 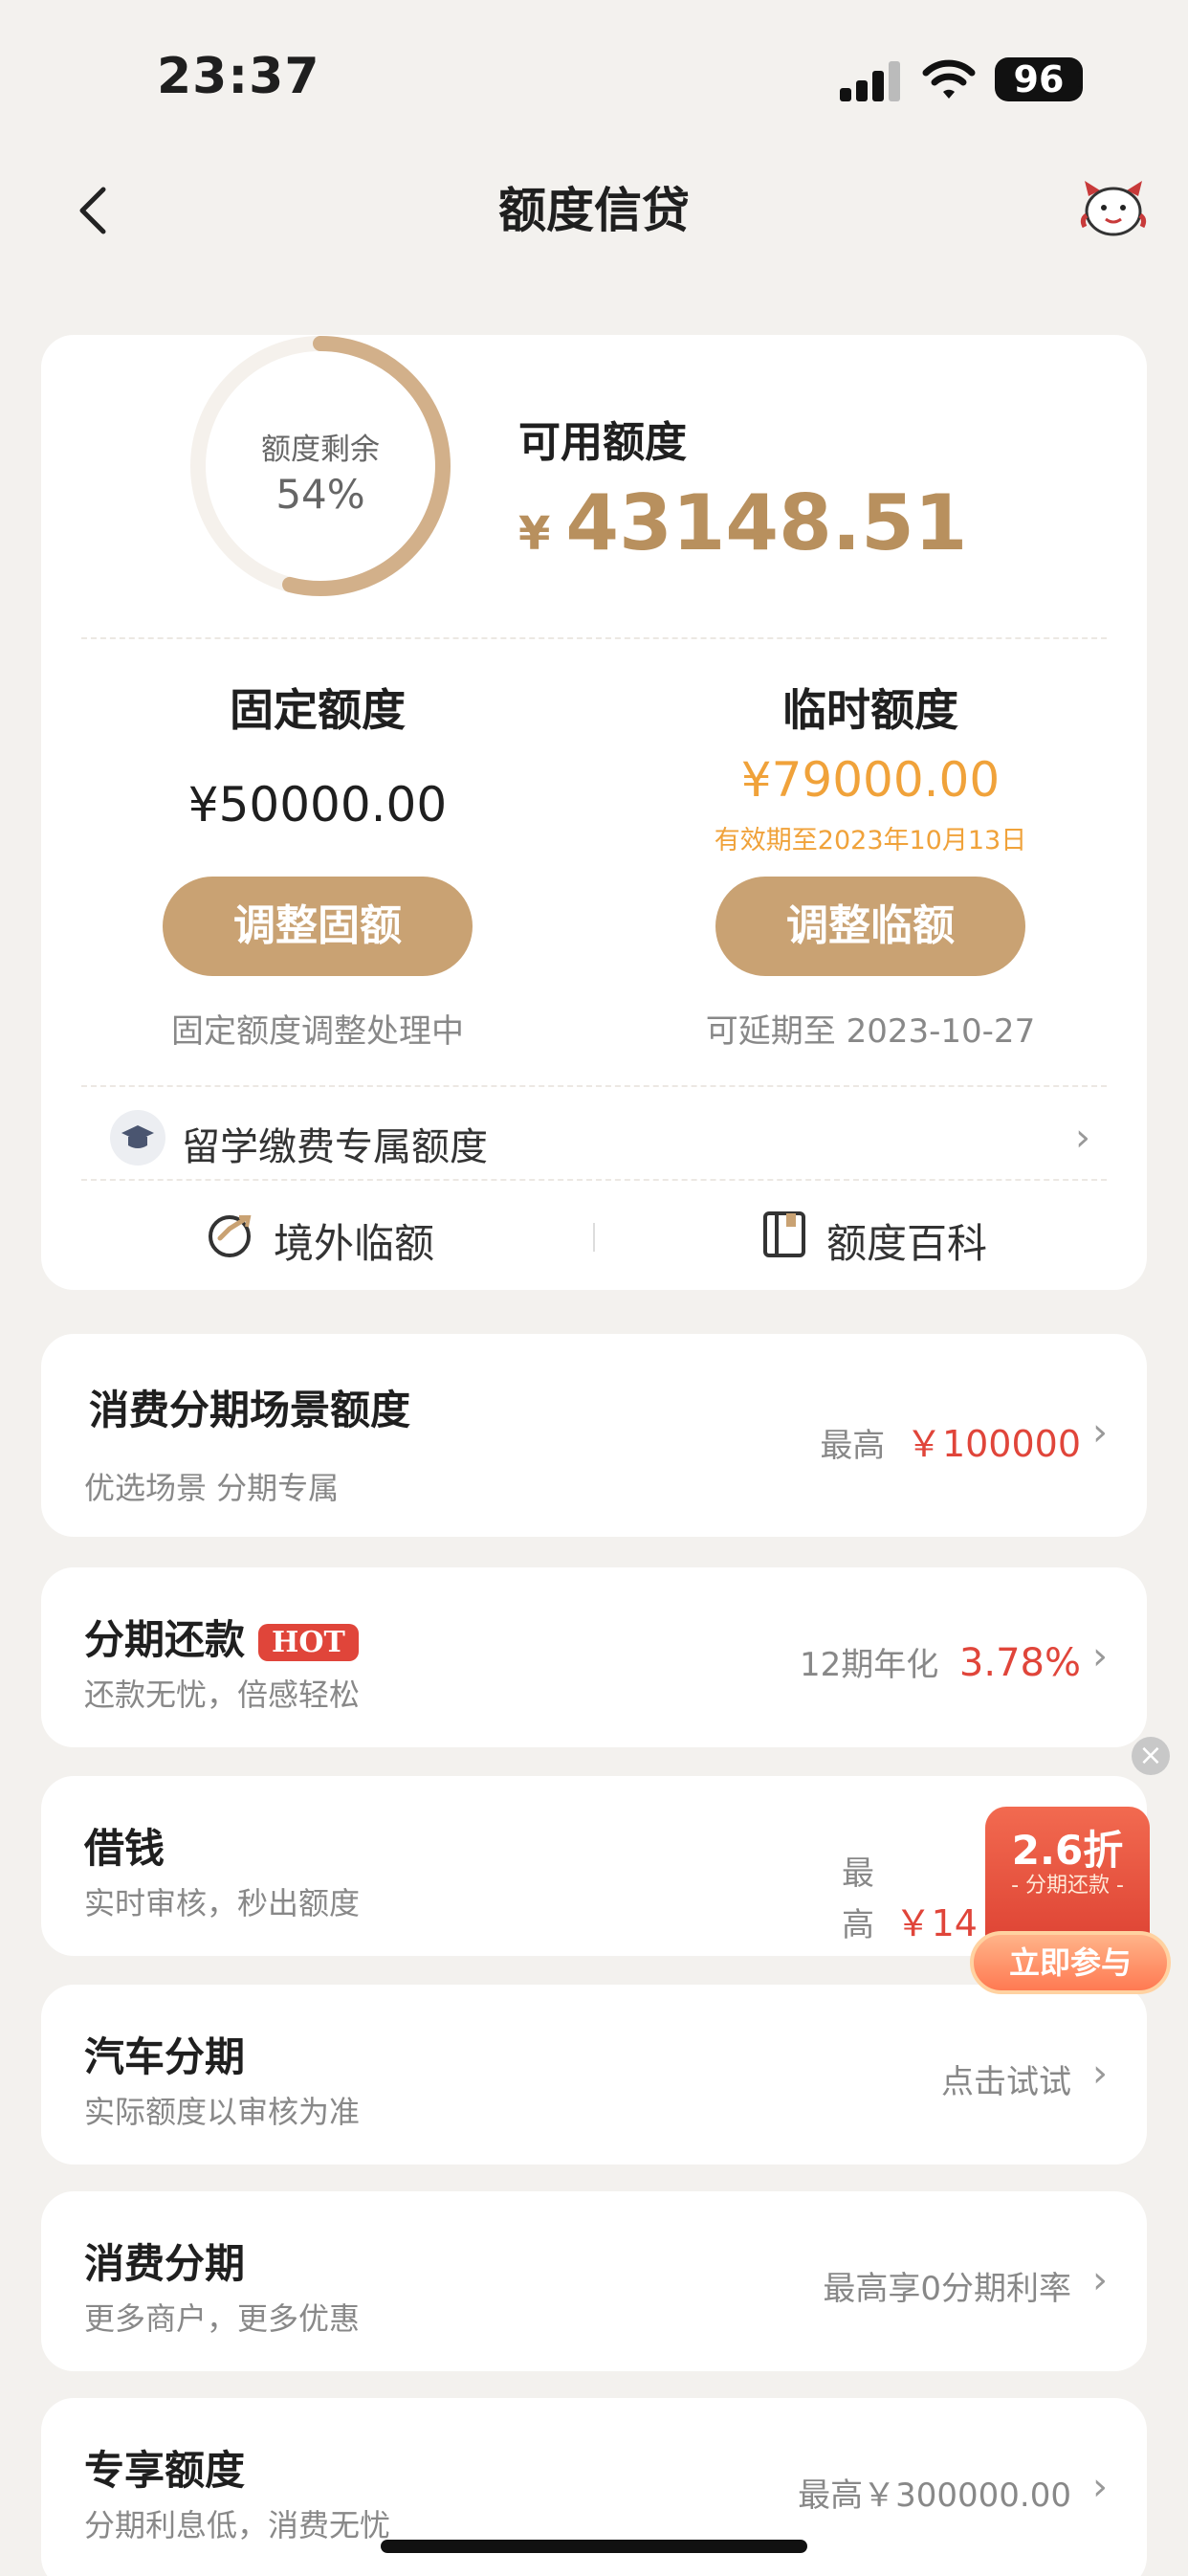 I want to click on remaining-label: 额度剩余, so click(x=320, y=450).